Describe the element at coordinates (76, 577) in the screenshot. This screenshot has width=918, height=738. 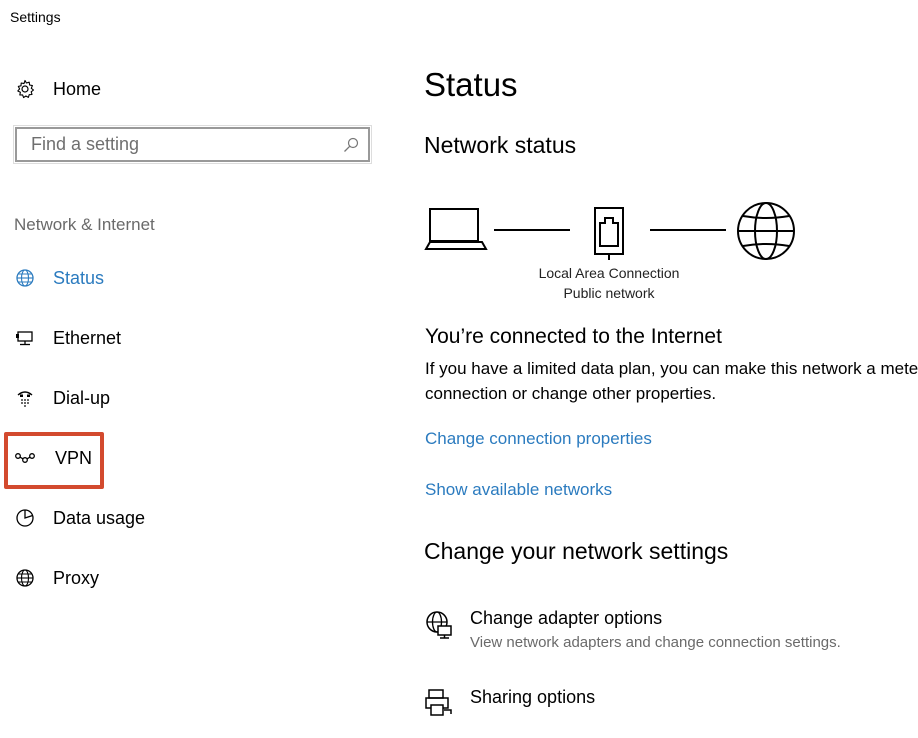
I see `sidebar-item-label: Proxy` at that location.